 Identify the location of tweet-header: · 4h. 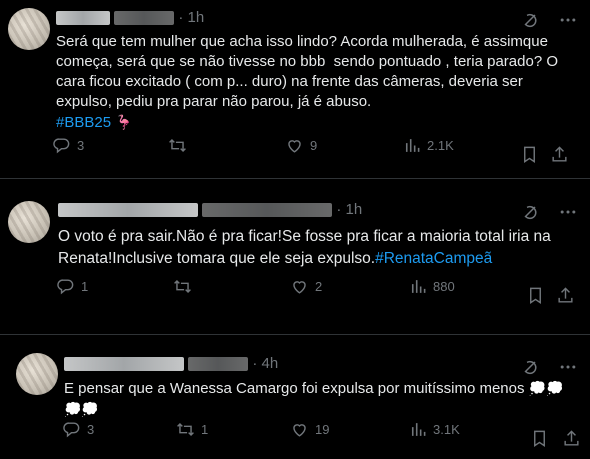
(171, 365).